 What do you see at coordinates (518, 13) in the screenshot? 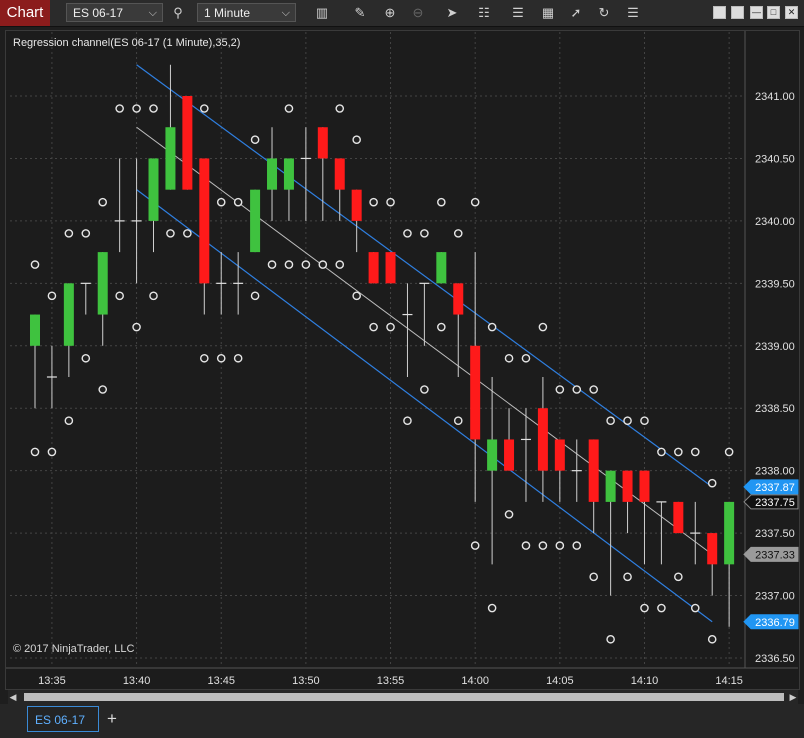
I see `strategies-icon: ☰` at bounding box center [518, 13].